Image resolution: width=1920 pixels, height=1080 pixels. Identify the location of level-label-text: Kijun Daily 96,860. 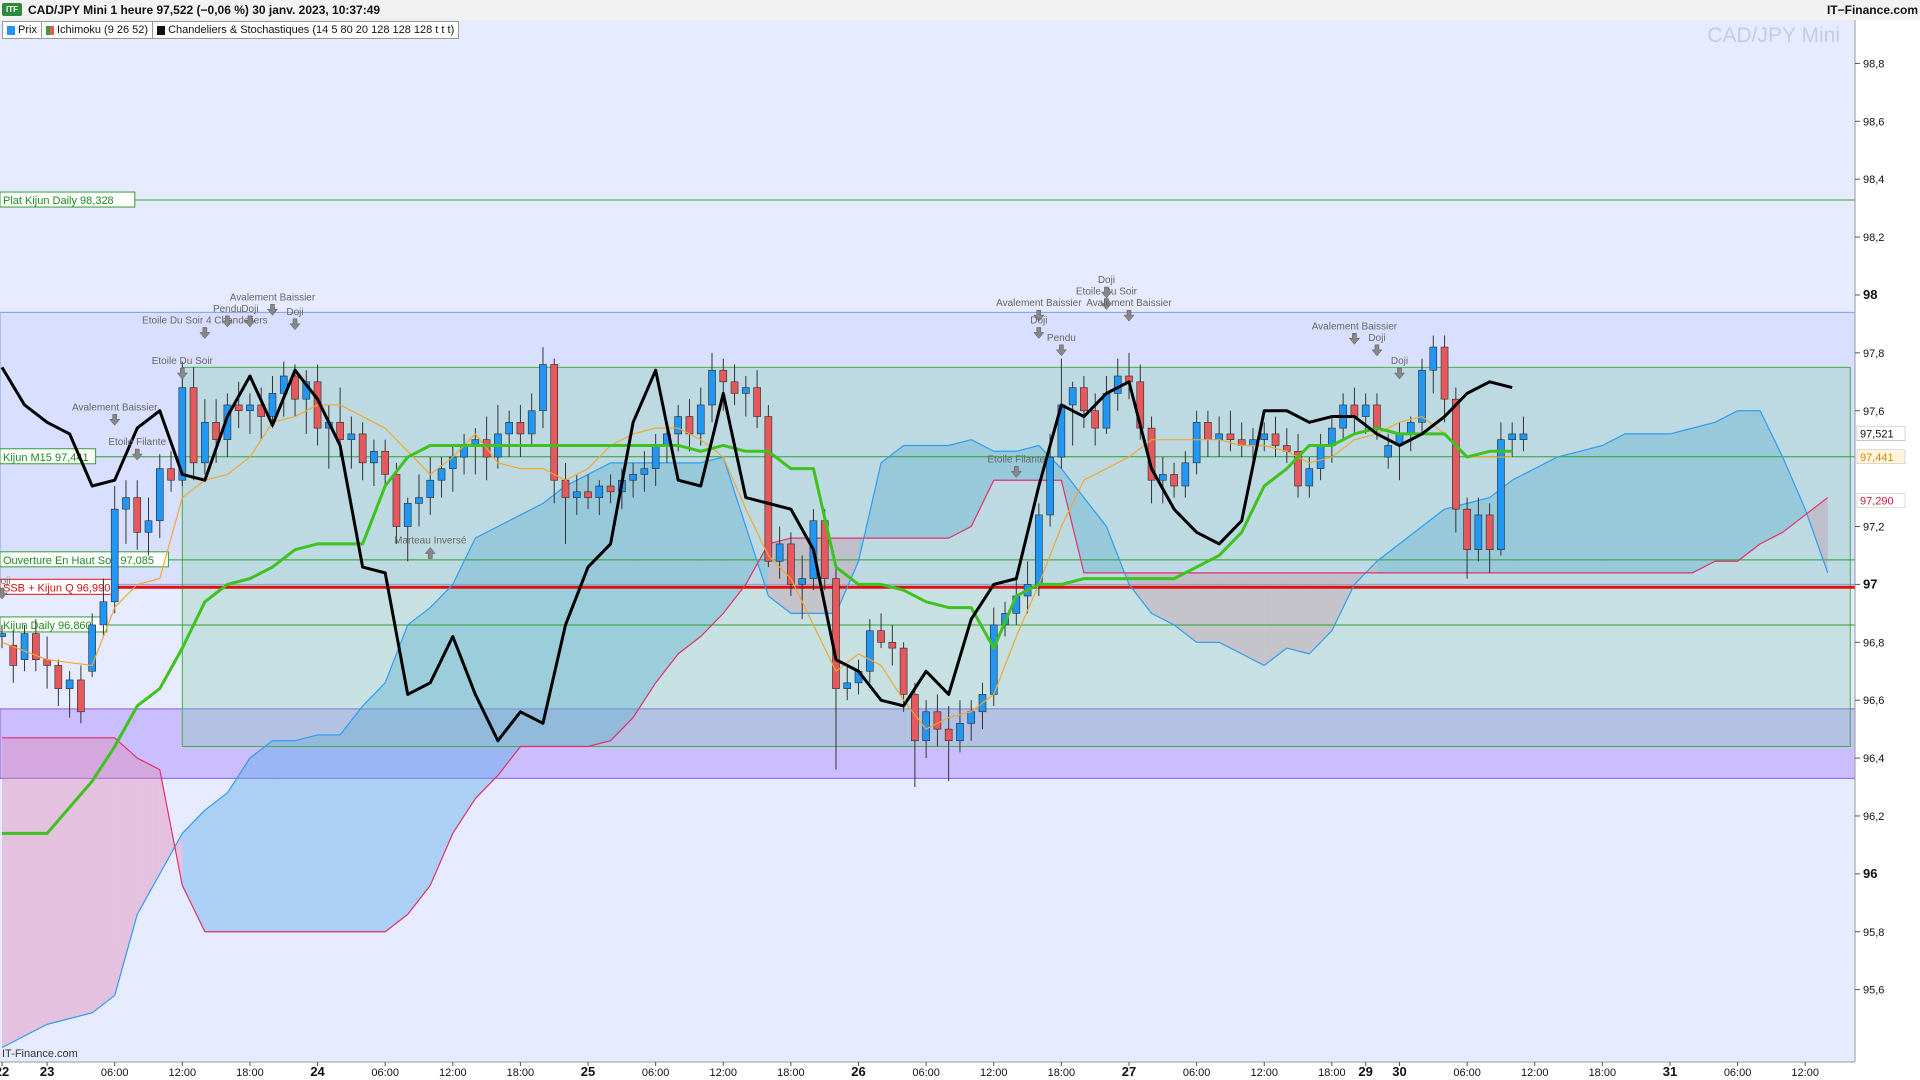
(47, 626).